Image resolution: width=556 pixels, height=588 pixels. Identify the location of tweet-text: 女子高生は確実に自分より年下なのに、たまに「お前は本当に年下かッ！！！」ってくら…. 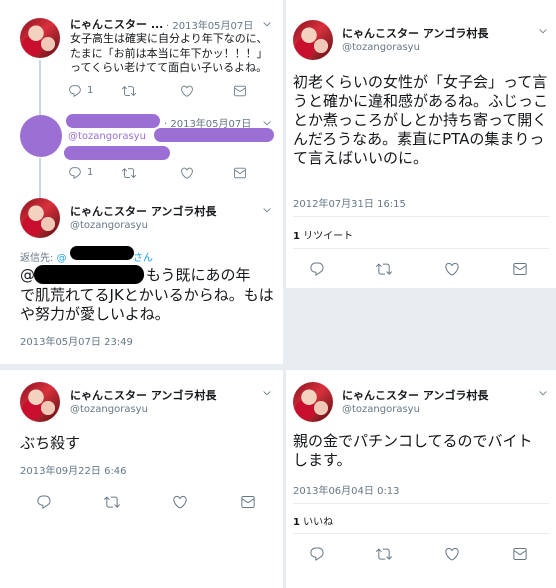
(169, 53).